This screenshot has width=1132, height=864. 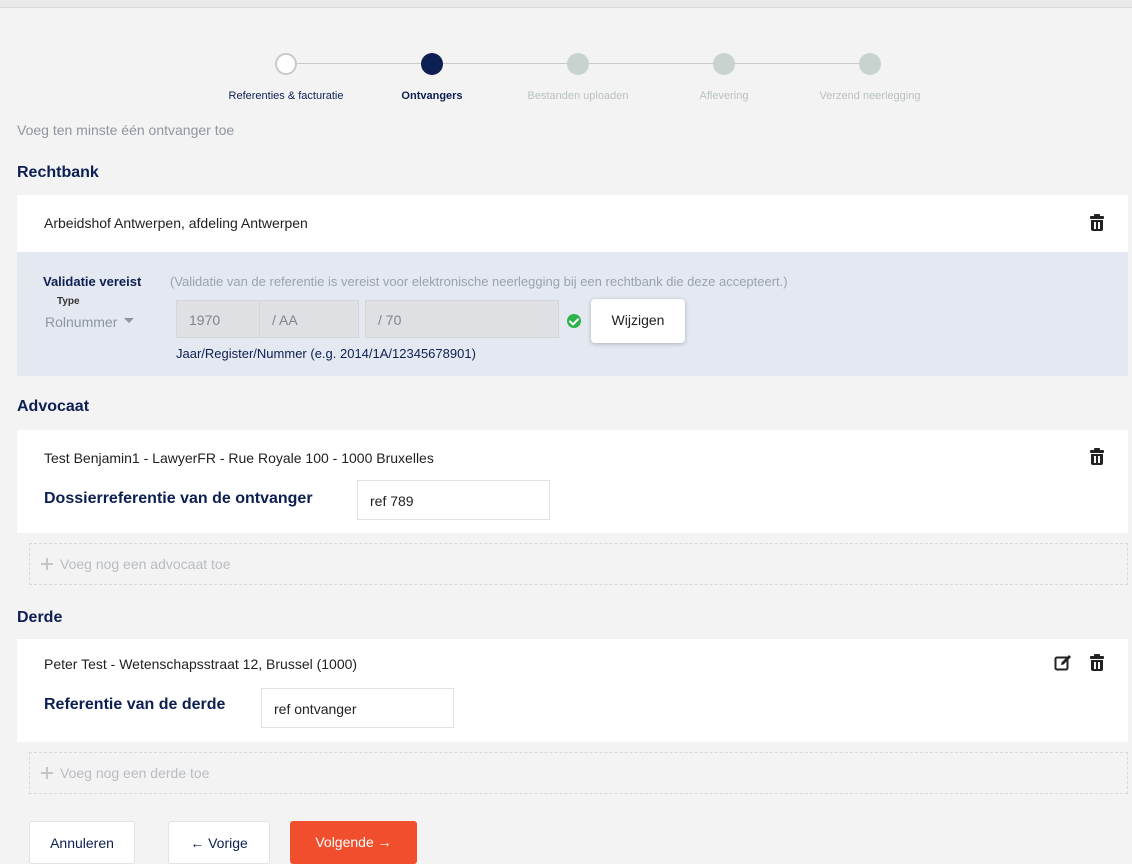 What do you see at coordinates (145, 564) in the screenshot?
I see `add-lawyer-label: Voeg nog een advocaat toe` at bounding box center [145, 564].